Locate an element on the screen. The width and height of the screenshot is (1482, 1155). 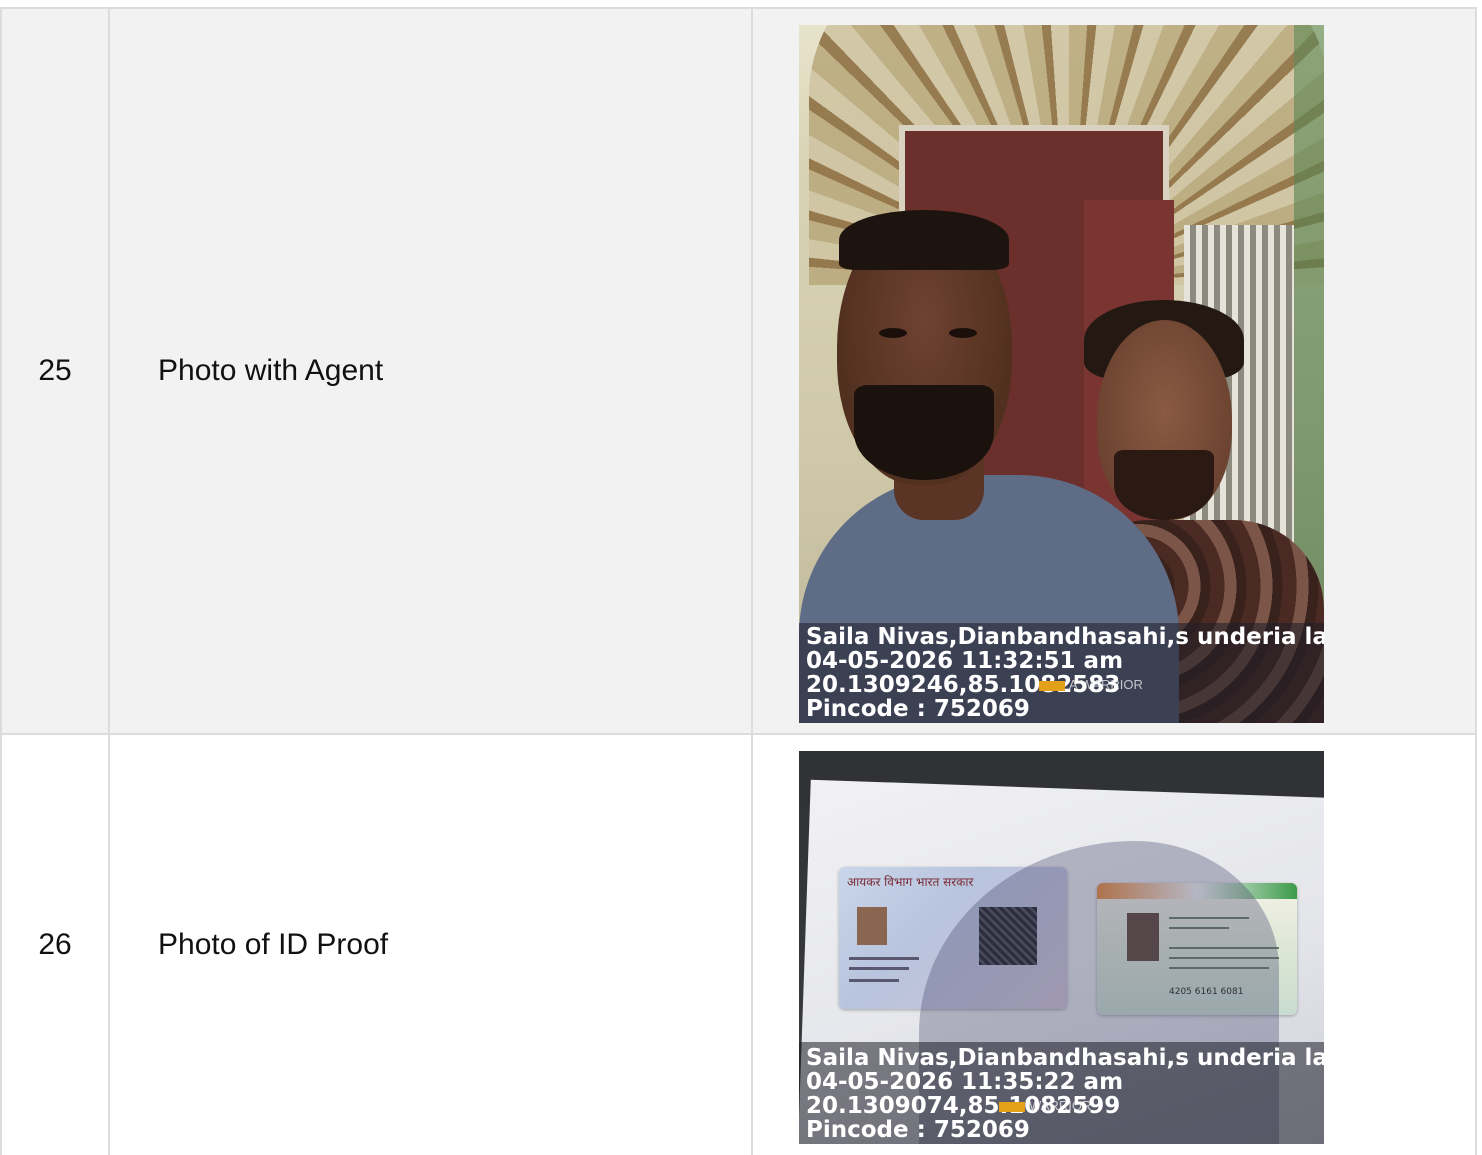
watermark: A WARRIOR is located at coordinates (1091, 685).